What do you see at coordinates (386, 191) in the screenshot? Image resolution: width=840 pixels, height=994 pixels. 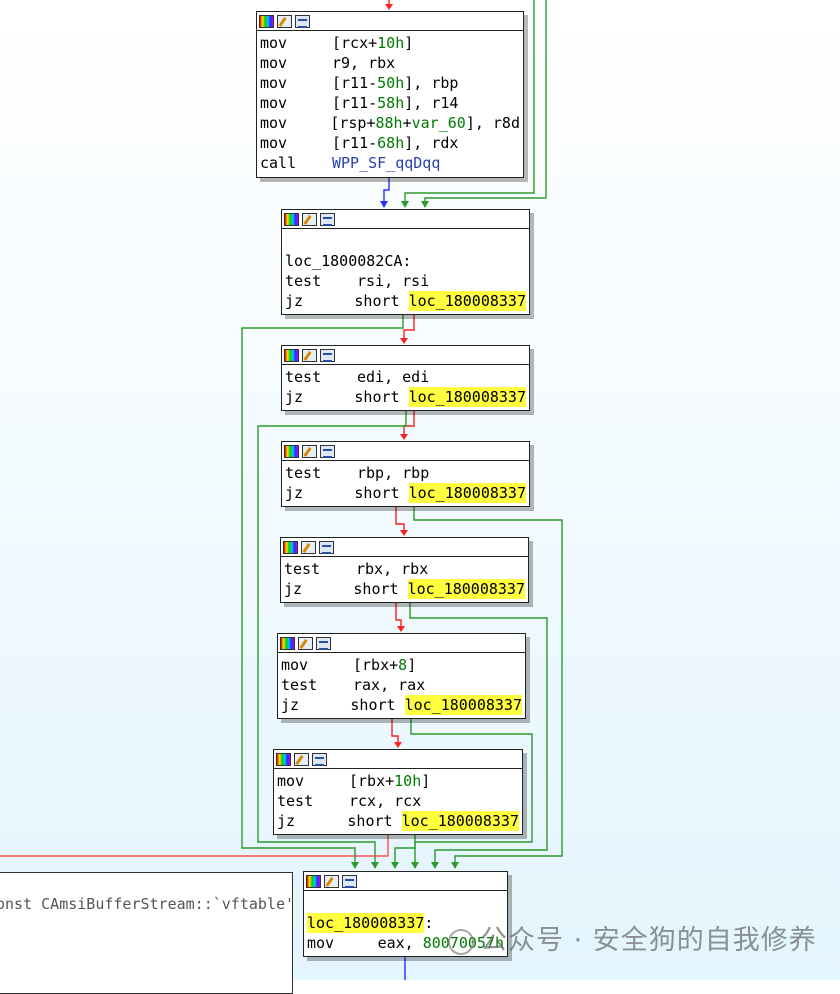 I see `edge-n1-n2` at bounding box center [386, 191].